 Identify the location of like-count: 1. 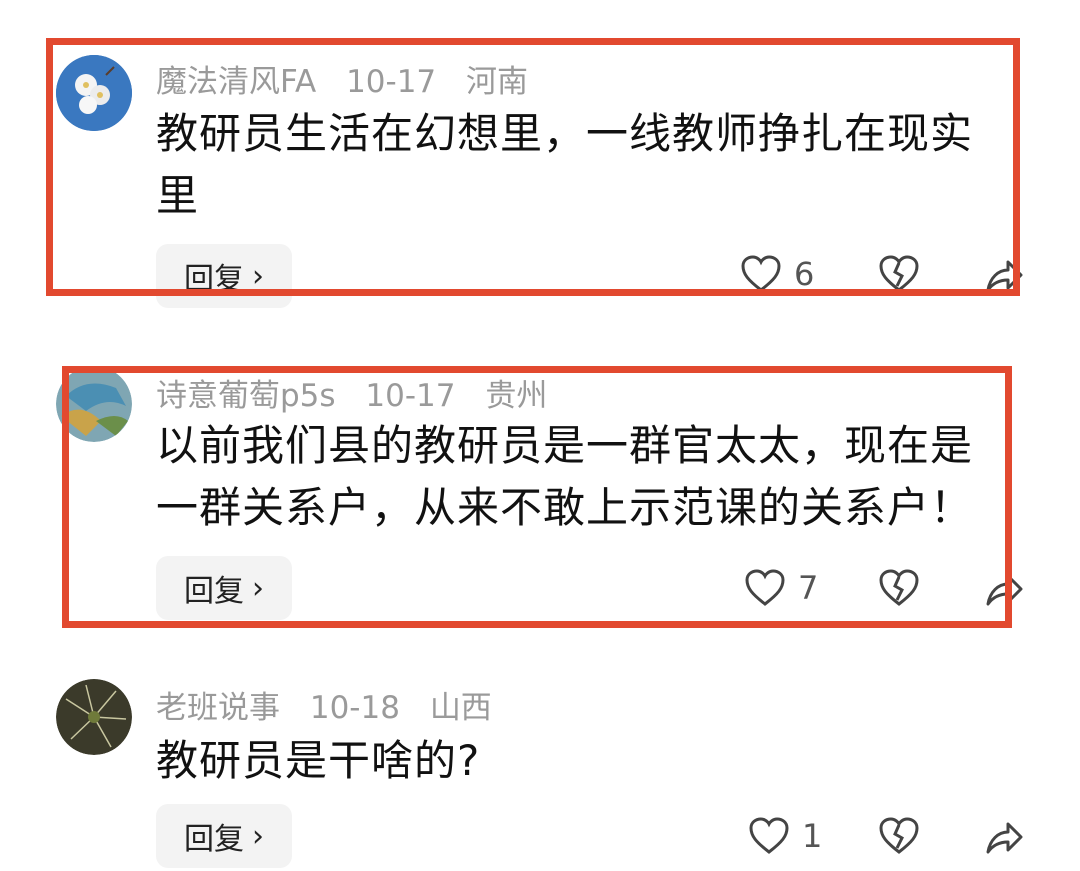
(812, 836).